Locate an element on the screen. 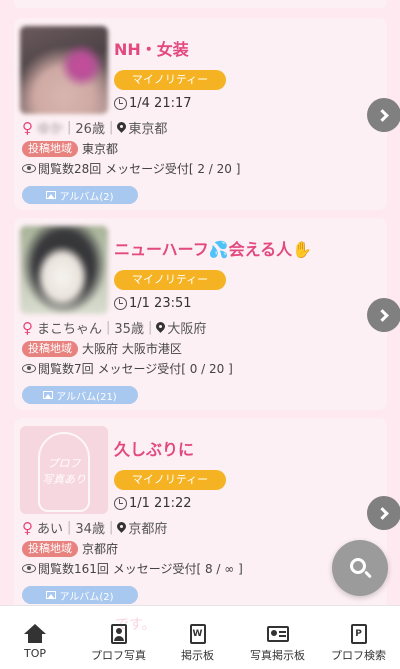 Image resolution: width=400 pixels, height=669 pixels. user-info: ♀ まこちゃん | 35歳 | 大阪府 is located at coordinates (114, 328).